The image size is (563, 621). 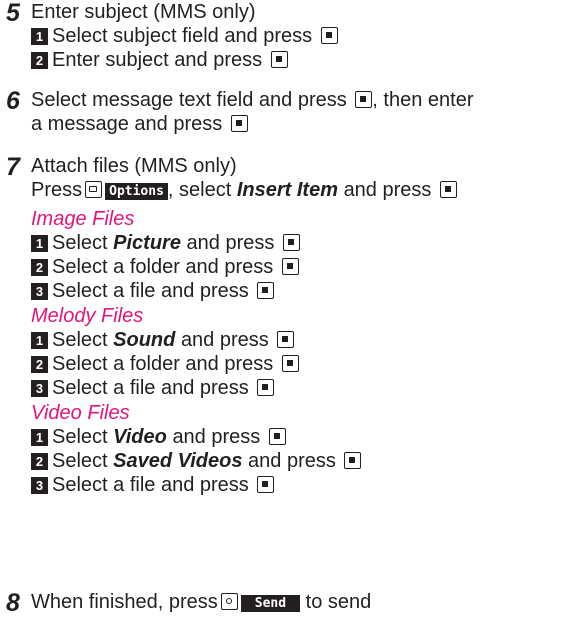 I want to click on step-title: Attach files (MMS only), so click(x=134, y=166).